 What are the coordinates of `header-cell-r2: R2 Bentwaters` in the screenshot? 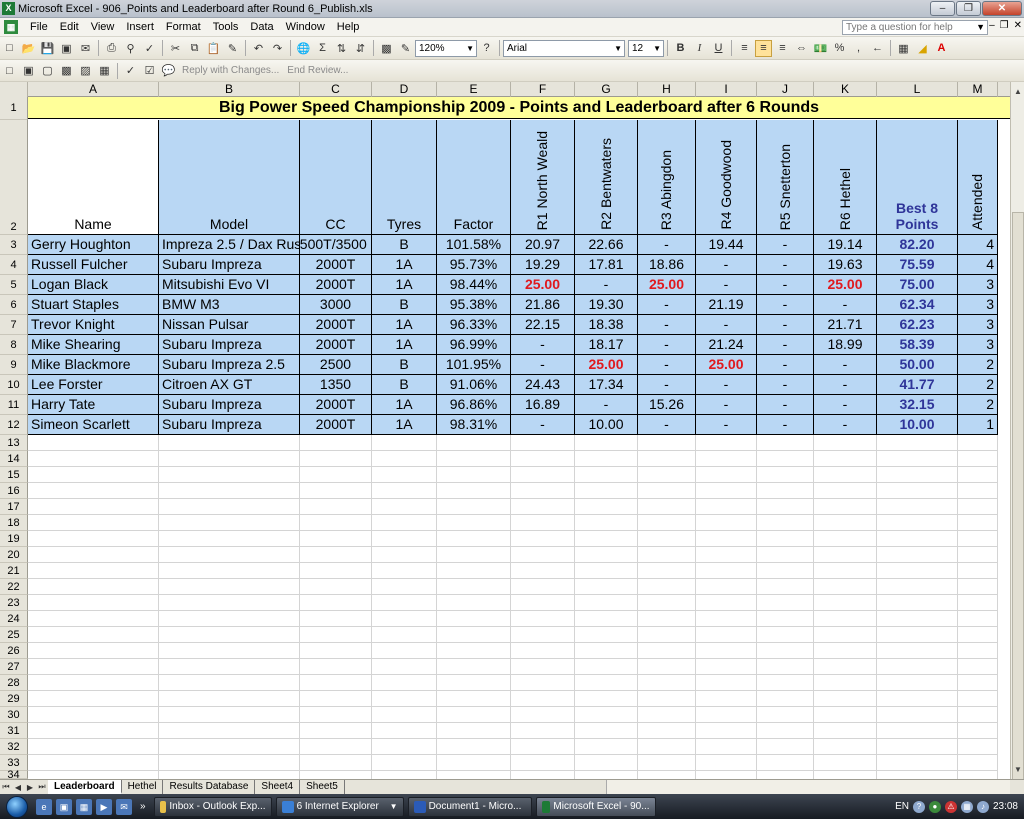 It's located at (606, 177).